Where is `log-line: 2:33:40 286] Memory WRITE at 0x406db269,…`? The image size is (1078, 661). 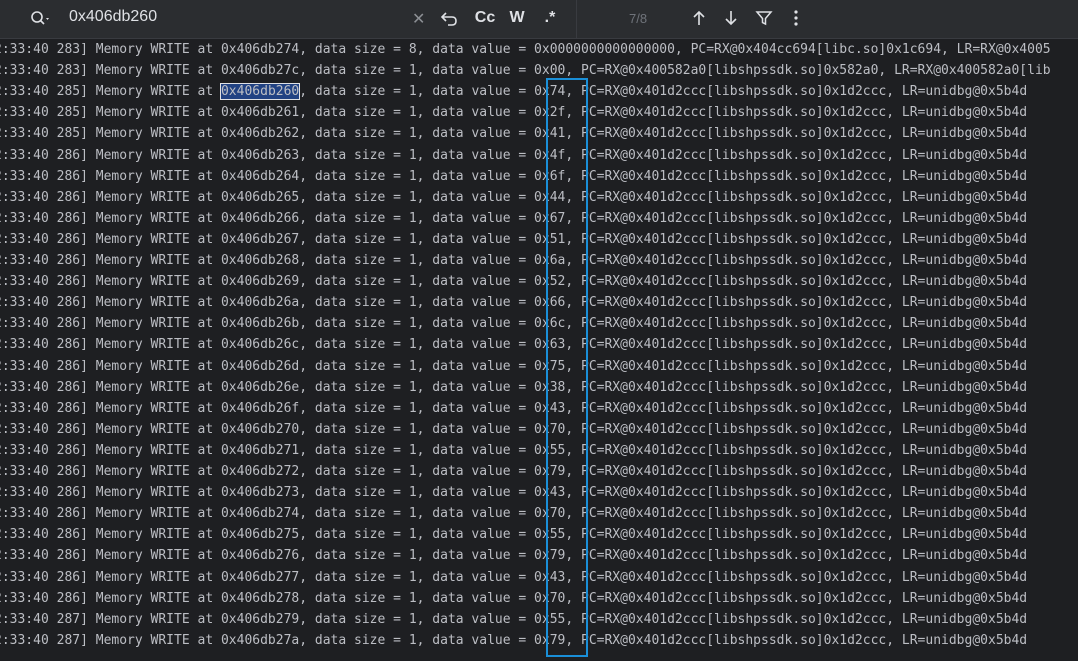
log-line: 2:33:40 286] Memory WRITE at 0x406db269,… is located at coordinates (513, 281).